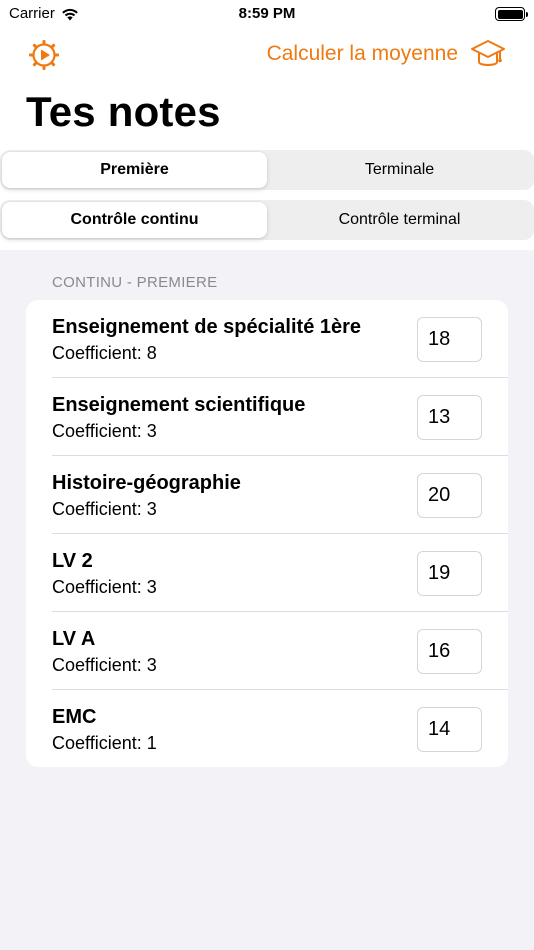 Image resolution: width=534 pixels, height=950 pixels. What do you see at coordinates (104, 353) in the screenshot?
I see `subject-coefficient: Coefficient: 8` at bounding box center [104, 353].